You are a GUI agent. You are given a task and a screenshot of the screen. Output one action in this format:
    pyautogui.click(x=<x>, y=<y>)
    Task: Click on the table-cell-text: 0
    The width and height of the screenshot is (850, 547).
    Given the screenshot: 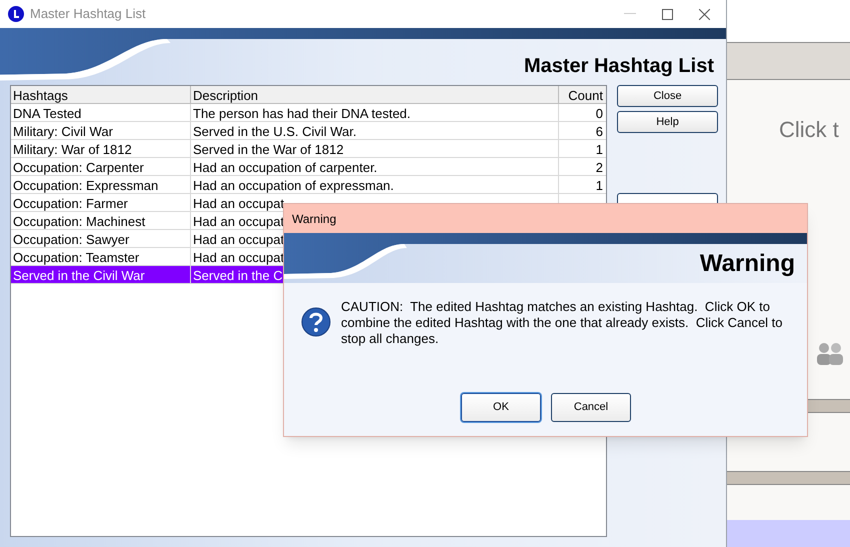 What is the action you would take?
    pyautogui.click(x=599, y=113)
    